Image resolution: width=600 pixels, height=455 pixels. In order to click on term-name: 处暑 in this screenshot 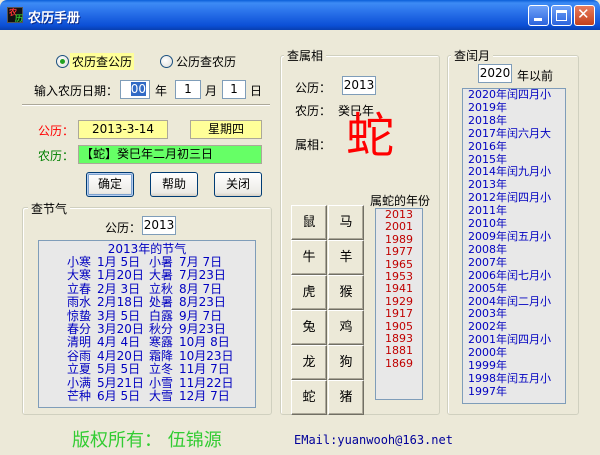, I will do `click(161, 302)`.